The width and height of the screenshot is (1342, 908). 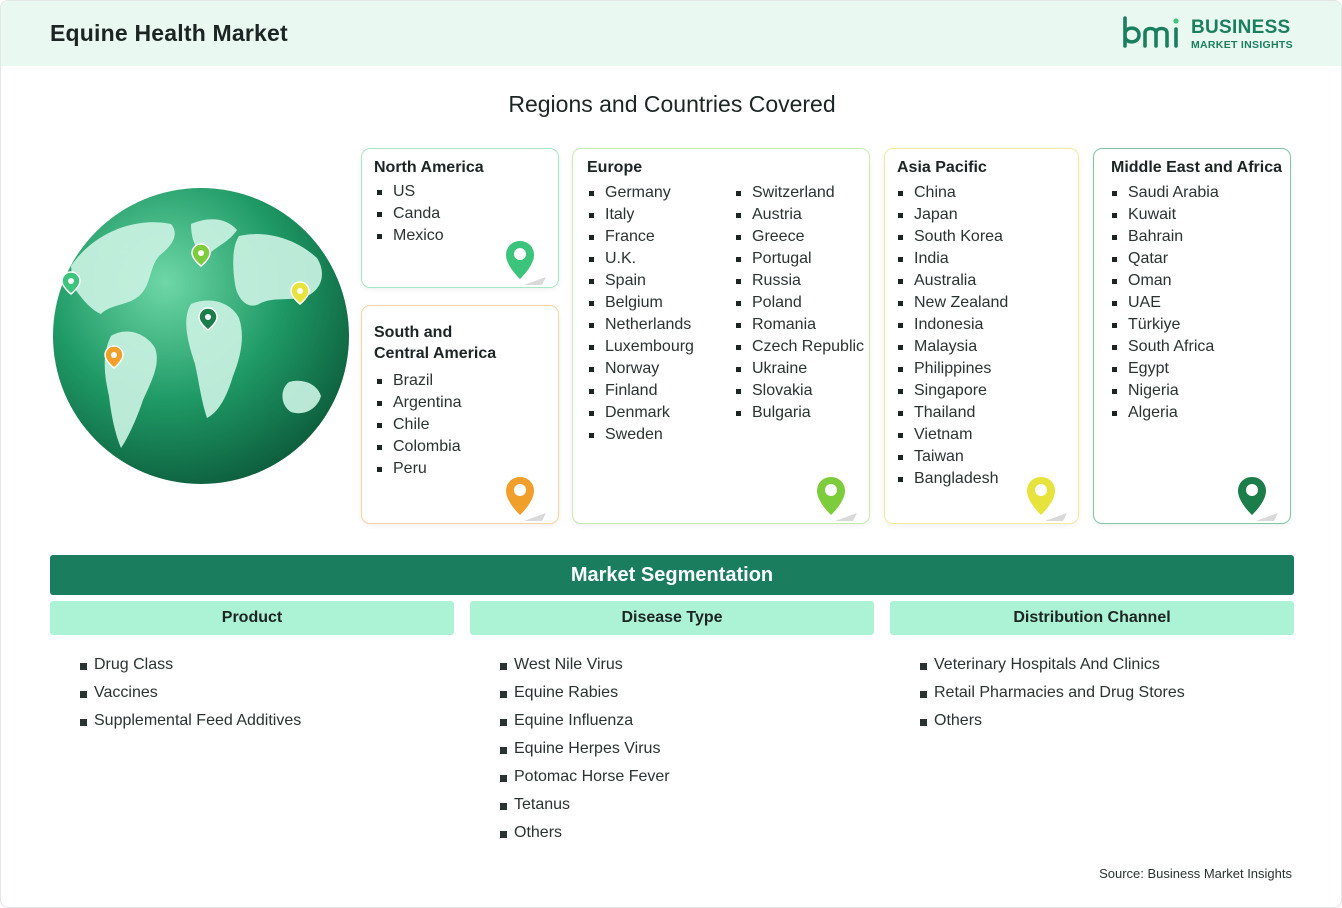 What do you see at coordinates (429, 167) in the screenshot?
I see `region-title: North America` at bounding box center [429, 167].